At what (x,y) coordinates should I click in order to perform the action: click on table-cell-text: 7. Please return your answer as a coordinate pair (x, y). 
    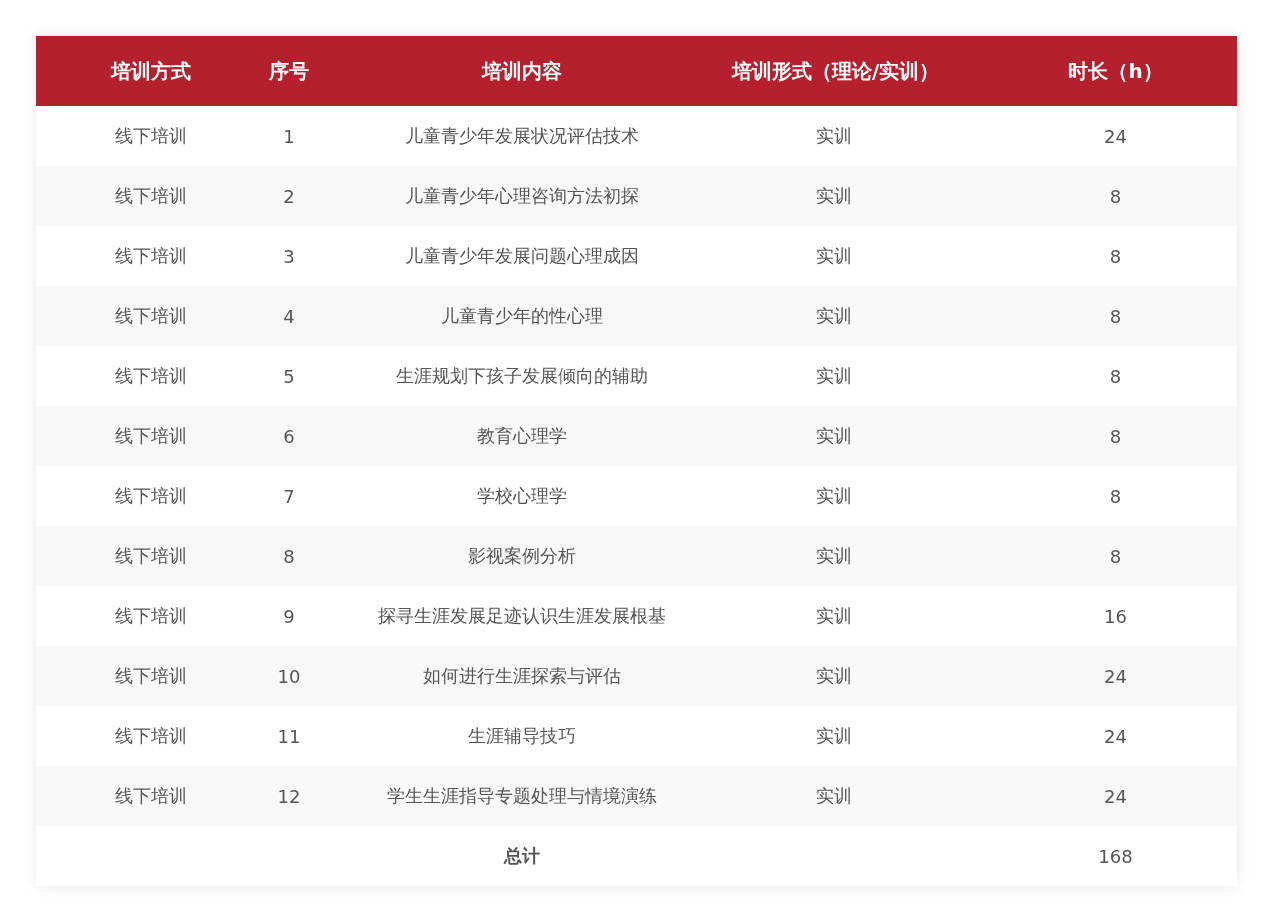
    Looking at the image, I should click on (289, 496).